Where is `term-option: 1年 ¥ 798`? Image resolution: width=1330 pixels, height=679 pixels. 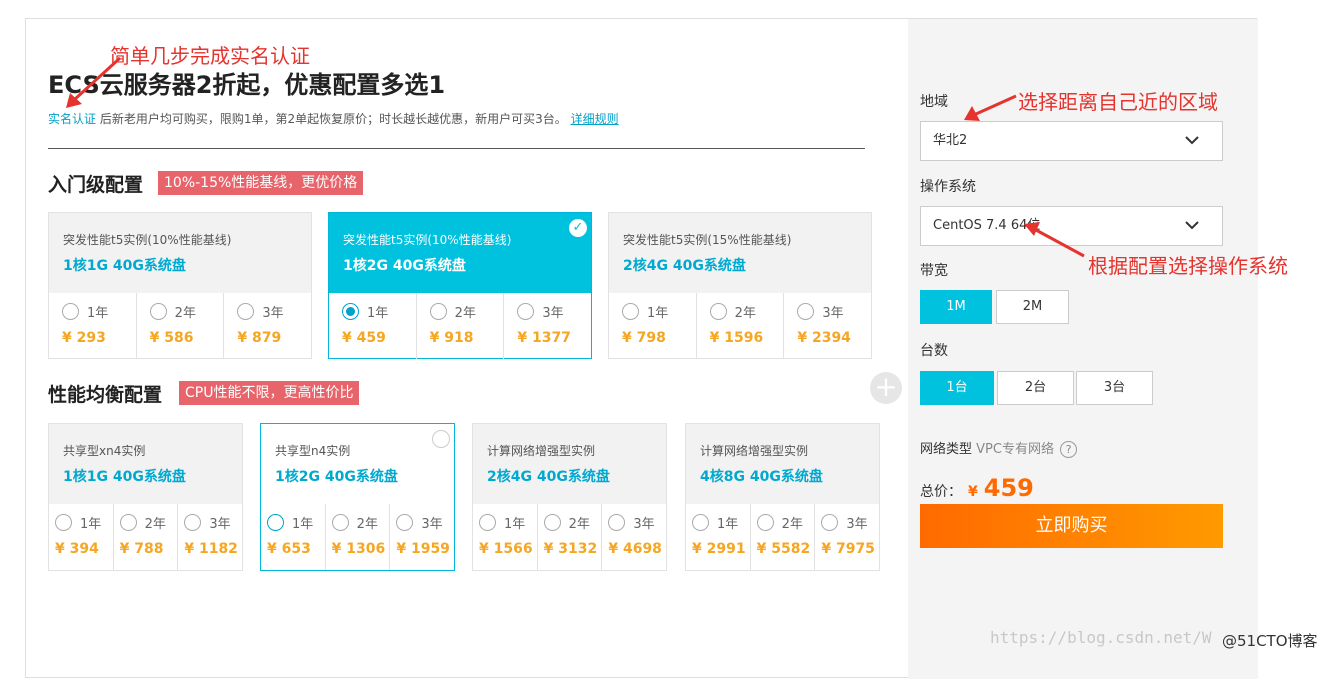
term-option: 1年 ¥ 798 is located at coordinates (653, 326).